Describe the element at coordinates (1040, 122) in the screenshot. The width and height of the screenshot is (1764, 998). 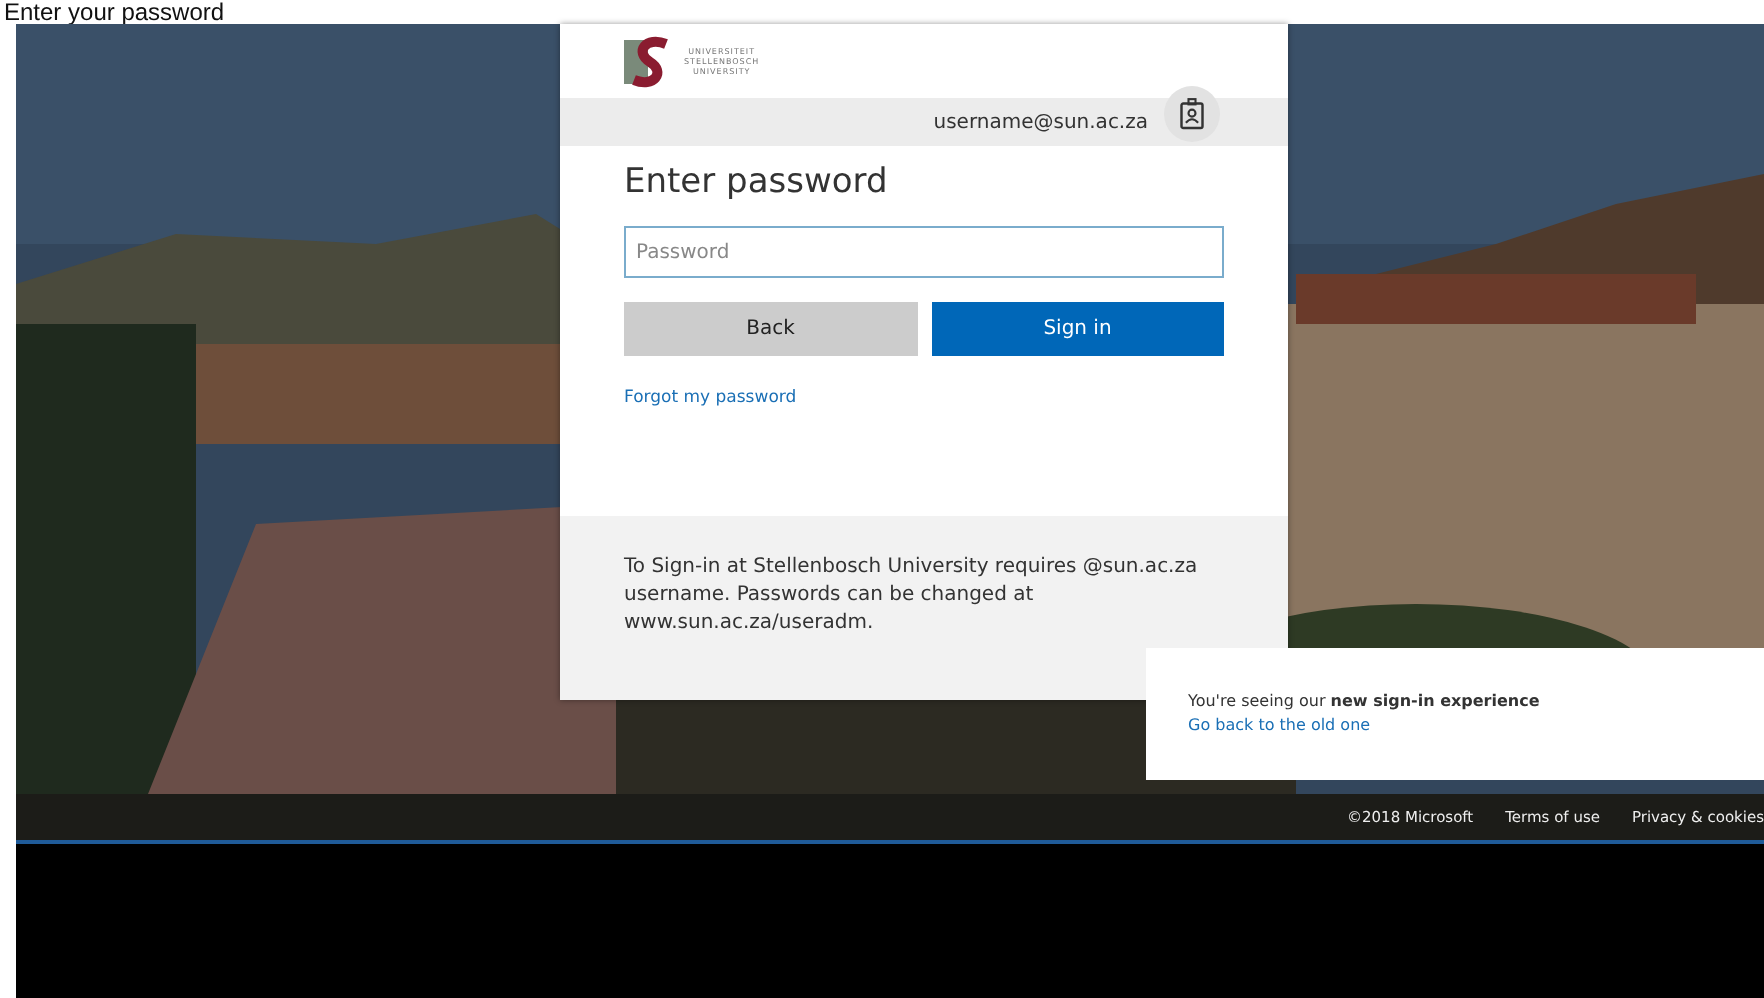
I see `username: username@sun.ac.za` at that location.